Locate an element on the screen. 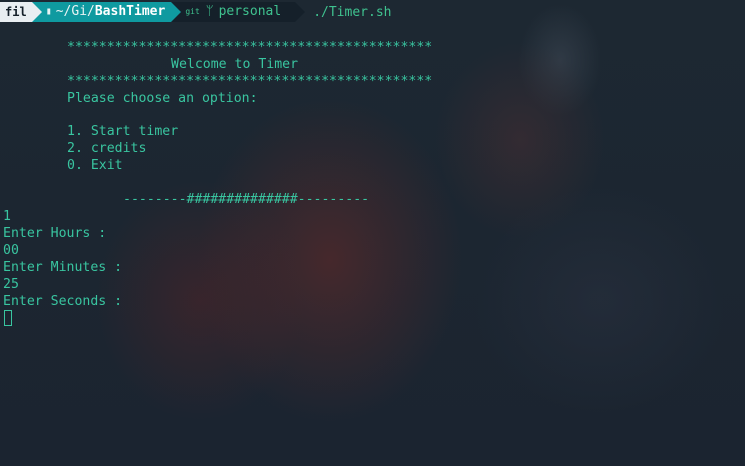 The width and height of the screenshot is (745, 466). git-segment: git ᛘ personal is located at coordinates (238, 12).